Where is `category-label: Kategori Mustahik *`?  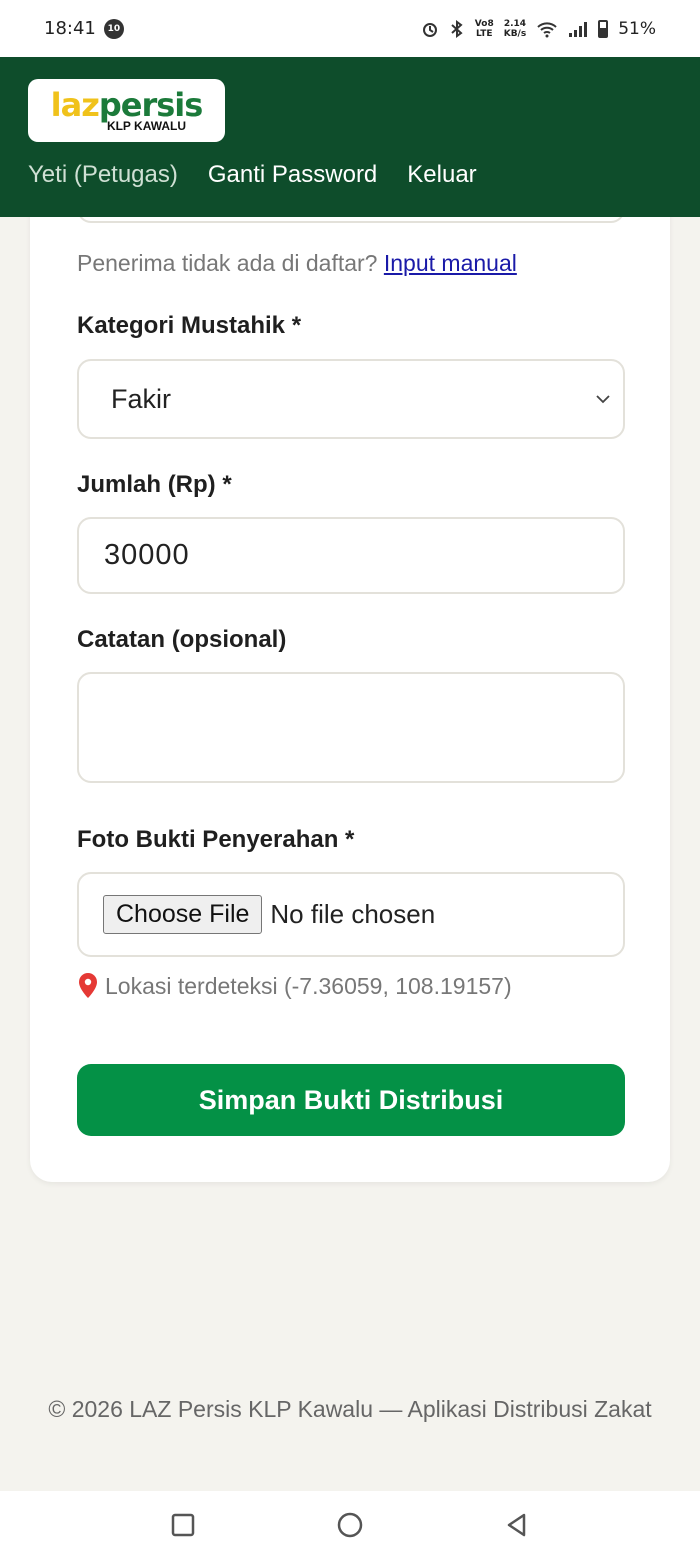 category-label: Kategori Mustahik * is located at coordinates (189, 325).